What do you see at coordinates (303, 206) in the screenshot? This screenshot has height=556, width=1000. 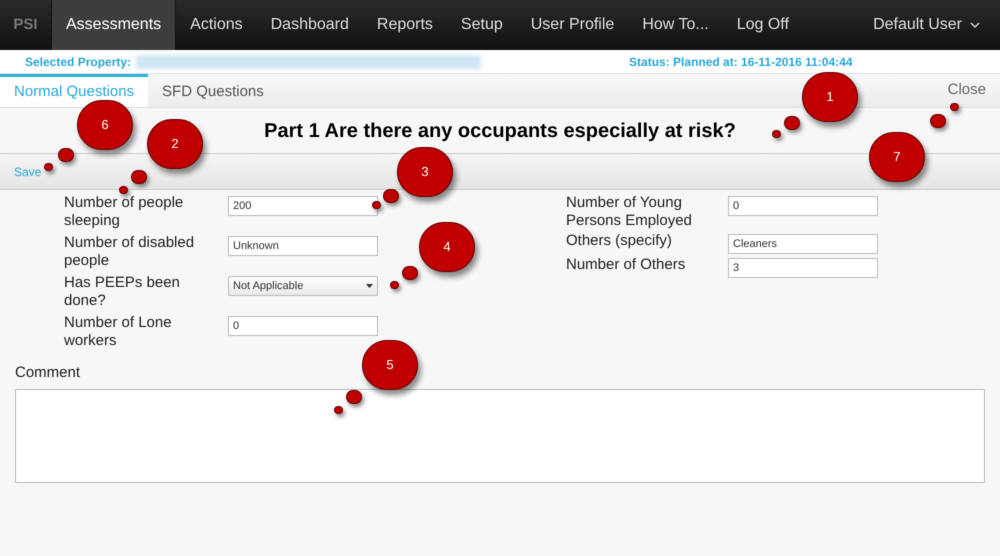 I see `input-field: 200` at bounding box center [303, 206].